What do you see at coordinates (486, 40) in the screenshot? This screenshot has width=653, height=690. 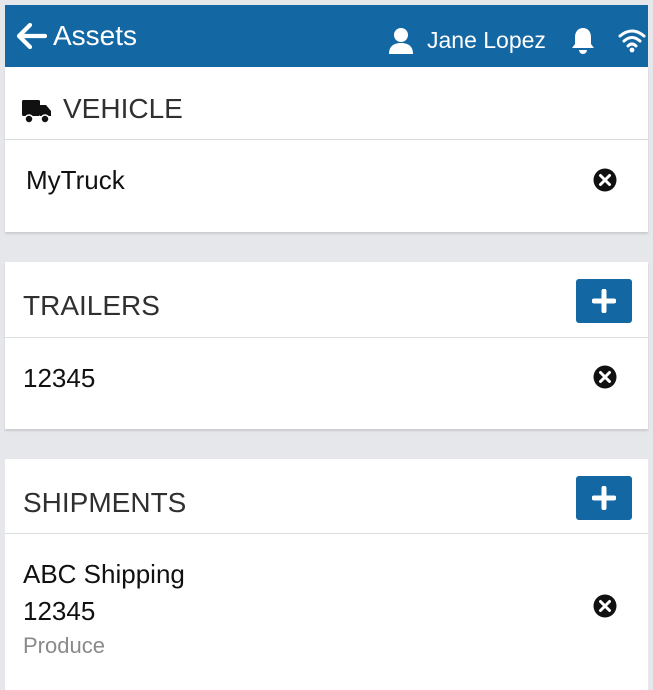 I see `user-name: Jane Lopez` at bounding box center [486, 40].